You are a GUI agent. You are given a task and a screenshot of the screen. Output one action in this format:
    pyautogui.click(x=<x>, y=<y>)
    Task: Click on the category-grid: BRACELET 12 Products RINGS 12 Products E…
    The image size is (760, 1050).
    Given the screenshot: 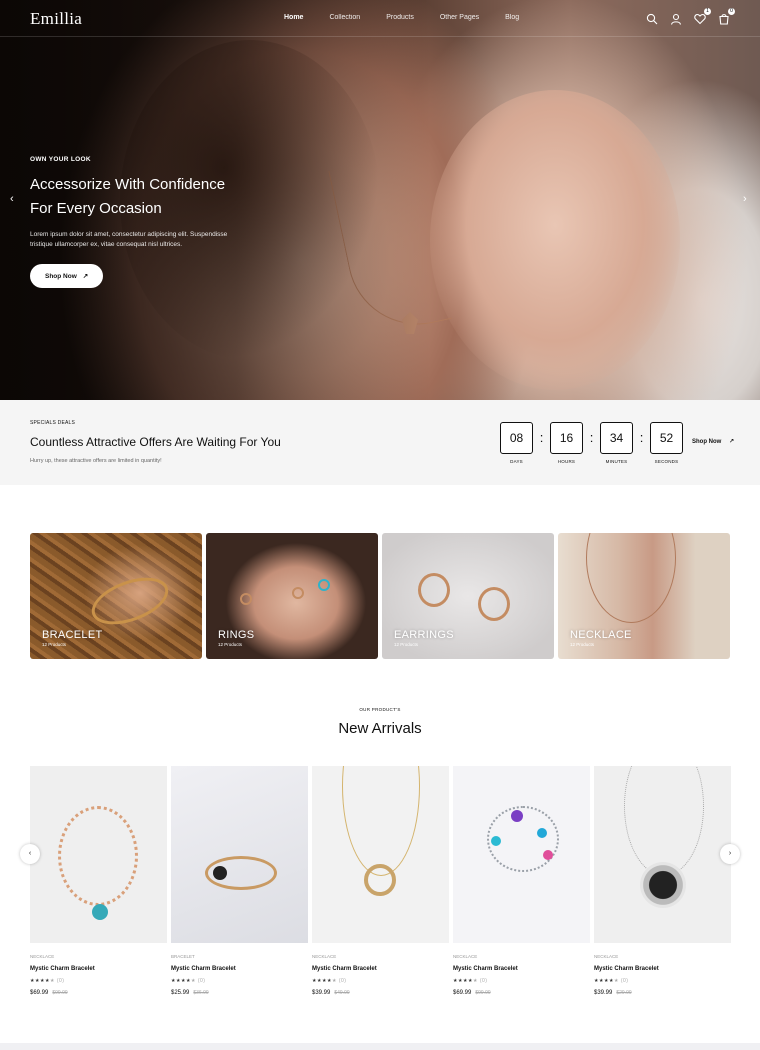 What is the action you would take?
    pyautogui.click(x=380, y=596)
    